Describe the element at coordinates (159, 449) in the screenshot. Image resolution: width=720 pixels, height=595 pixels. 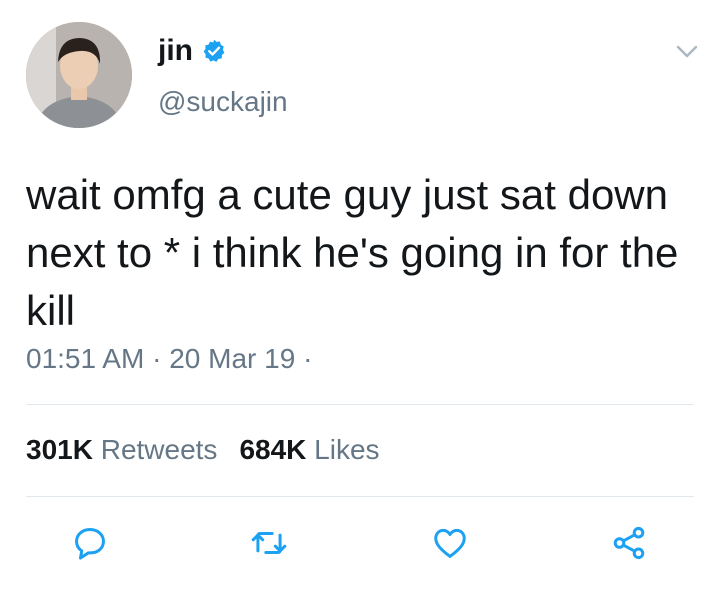
I see `retweets-label: Retweets` at that location.